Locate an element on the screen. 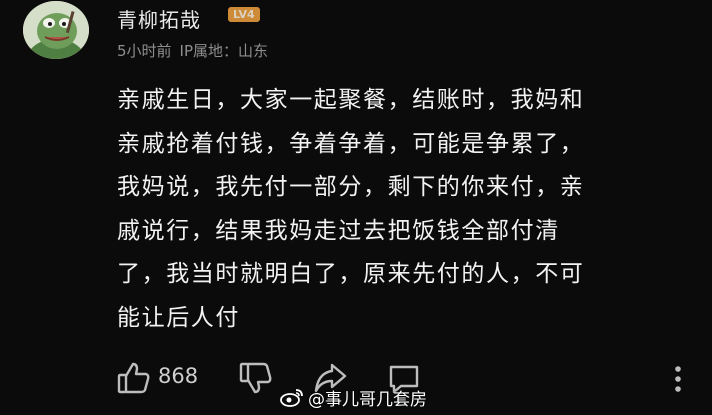 The width and height of the screenshot is (712, 415). watermark-text: @事儿哥几套房 is located at coordinates (367, 399).